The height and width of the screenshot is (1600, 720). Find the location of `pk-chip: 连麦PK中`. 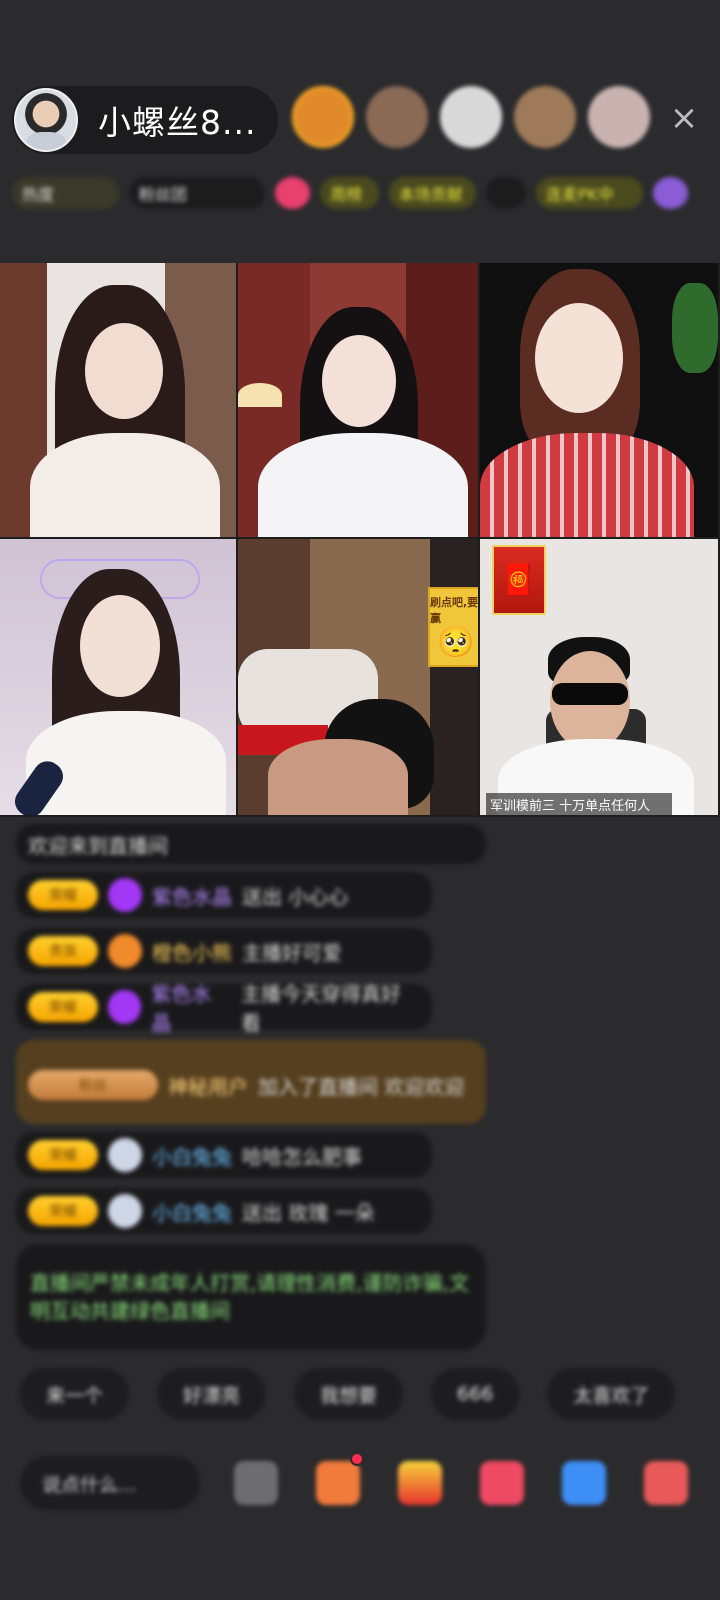

pk-chip: 连麦PK中 is located at coordinates (589, 193).